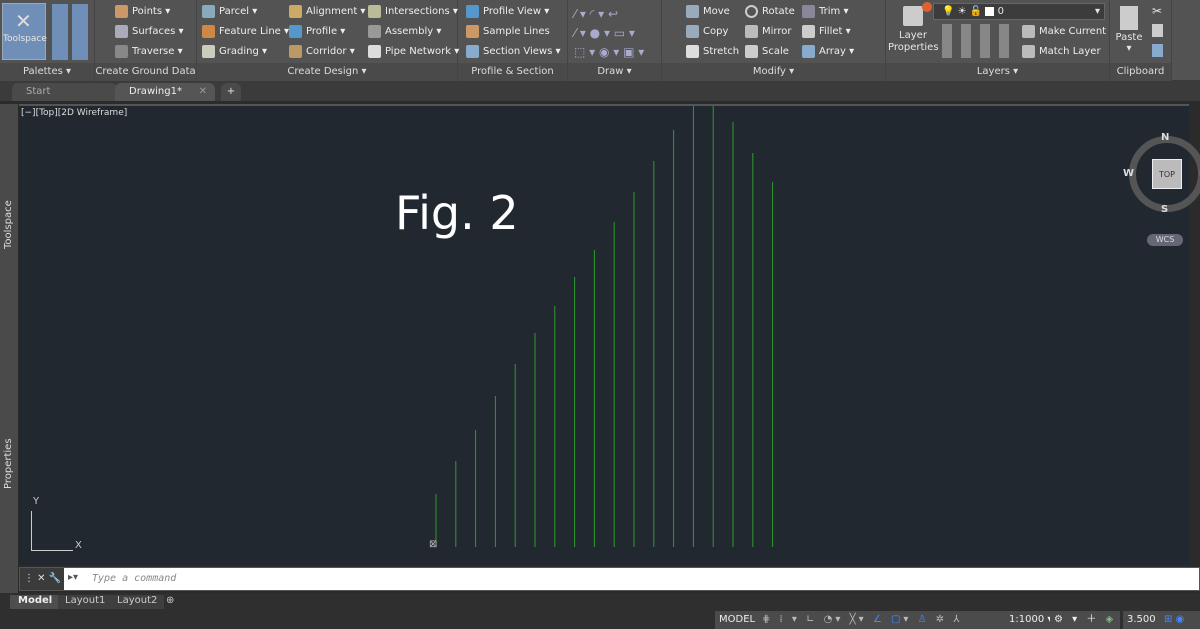  I want to click on surfaces-button: Surfaces ▾, so click(149, 32).